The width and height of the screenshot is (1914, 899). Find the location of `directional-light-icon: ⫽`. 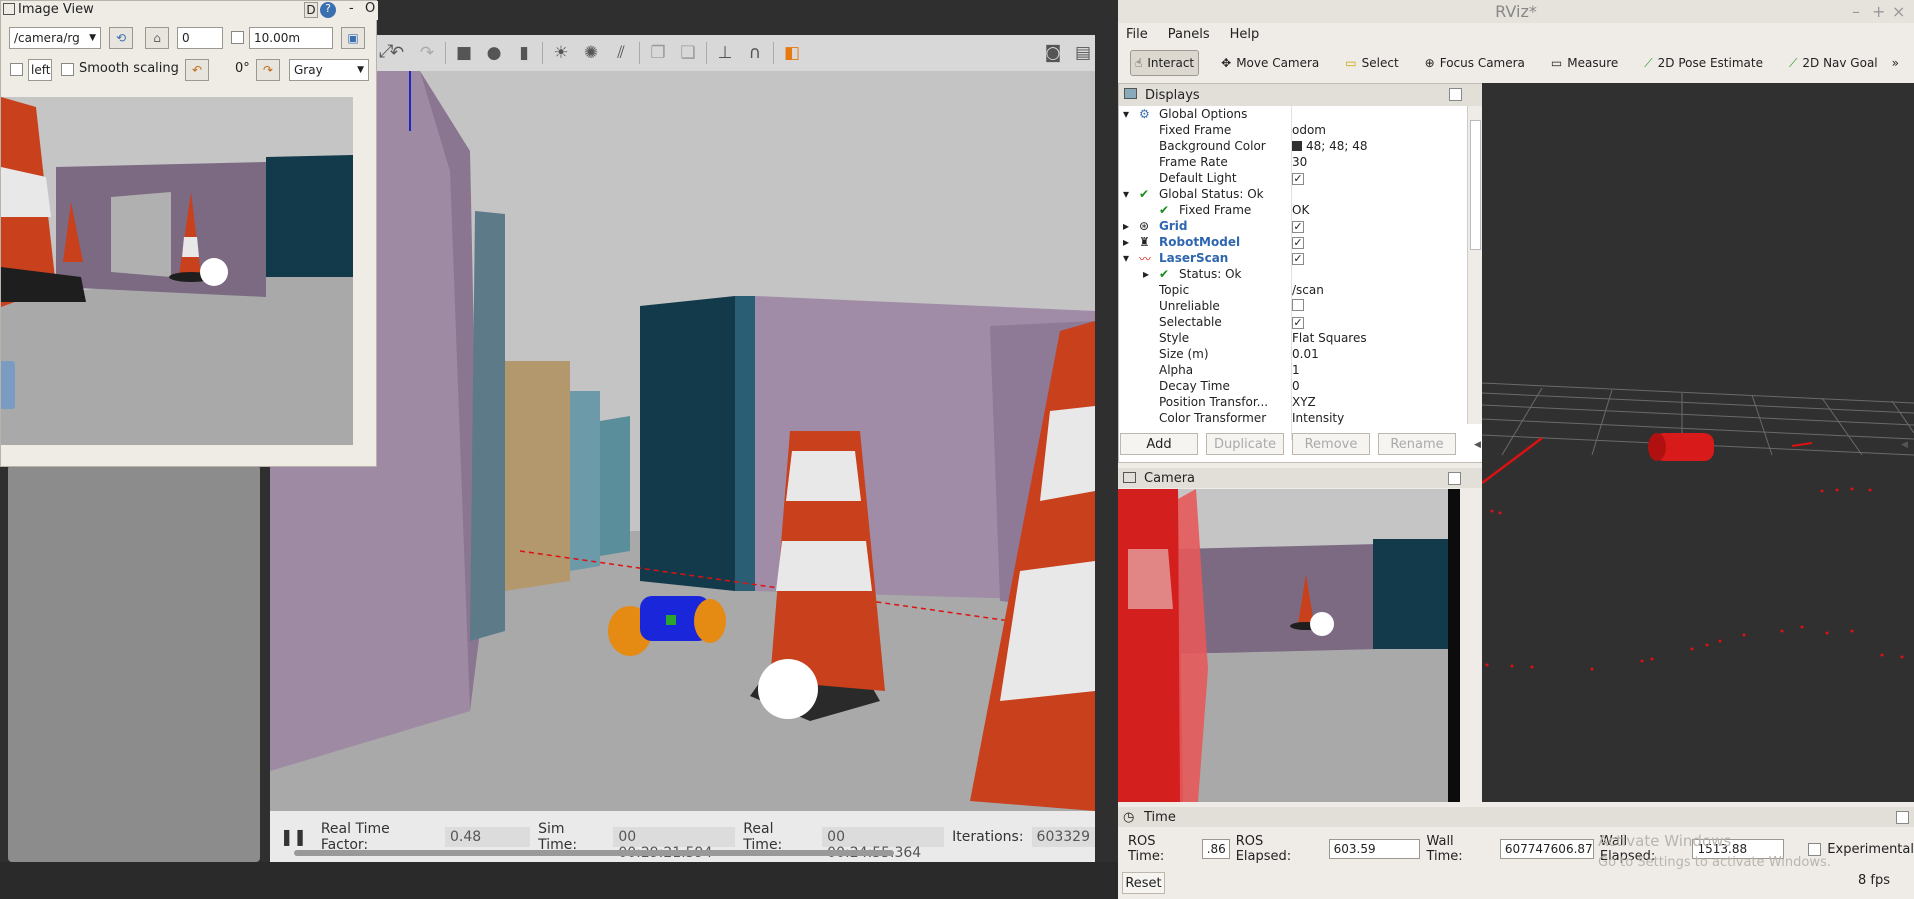

directional-light-icon: ⫽ is located at coordinates (621, 53).